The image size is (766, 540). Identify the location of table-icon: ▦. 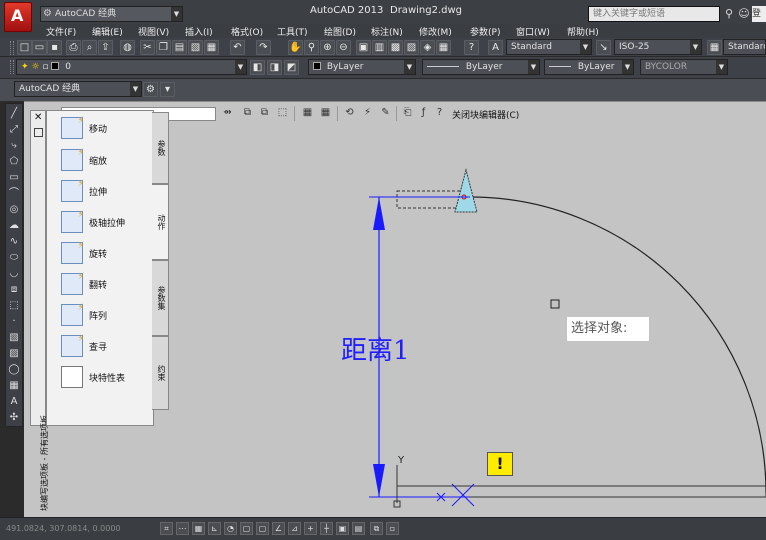
(14, 386).